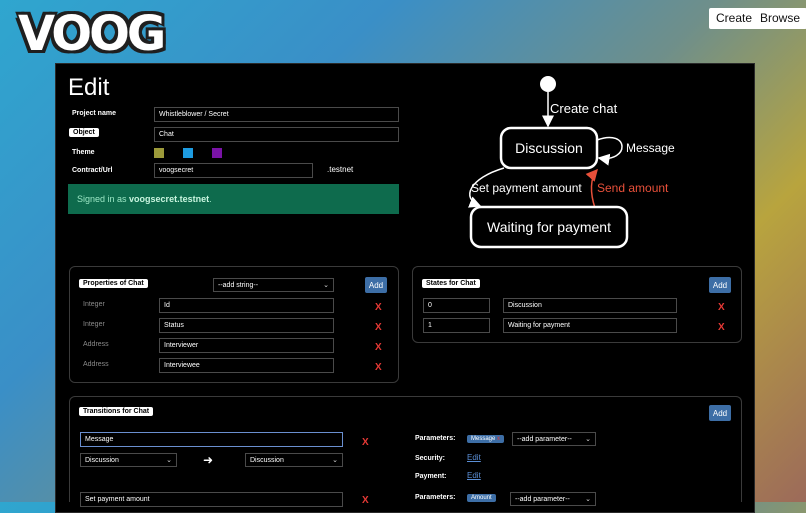  Describe the element at coordinates (548, 84) in the screenshot. I see `initial-state-node` at that location.